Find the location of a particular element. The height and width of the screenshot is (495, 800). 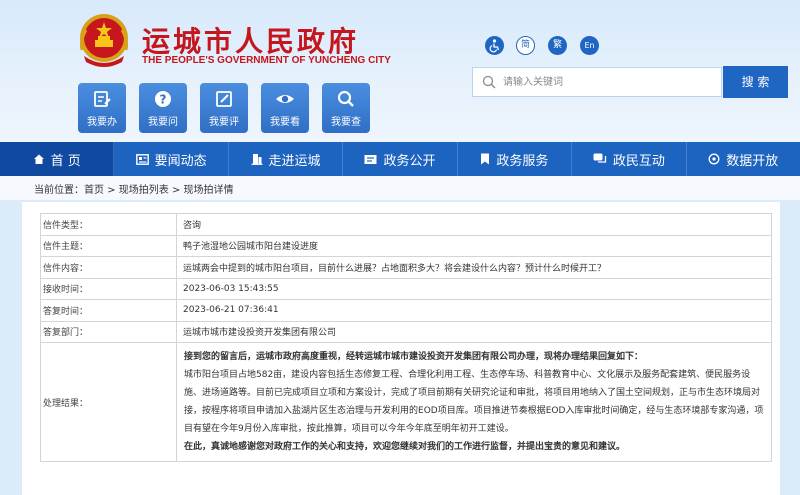

nav-open-gov: 政务公开 is located at coordinates (400, 159).